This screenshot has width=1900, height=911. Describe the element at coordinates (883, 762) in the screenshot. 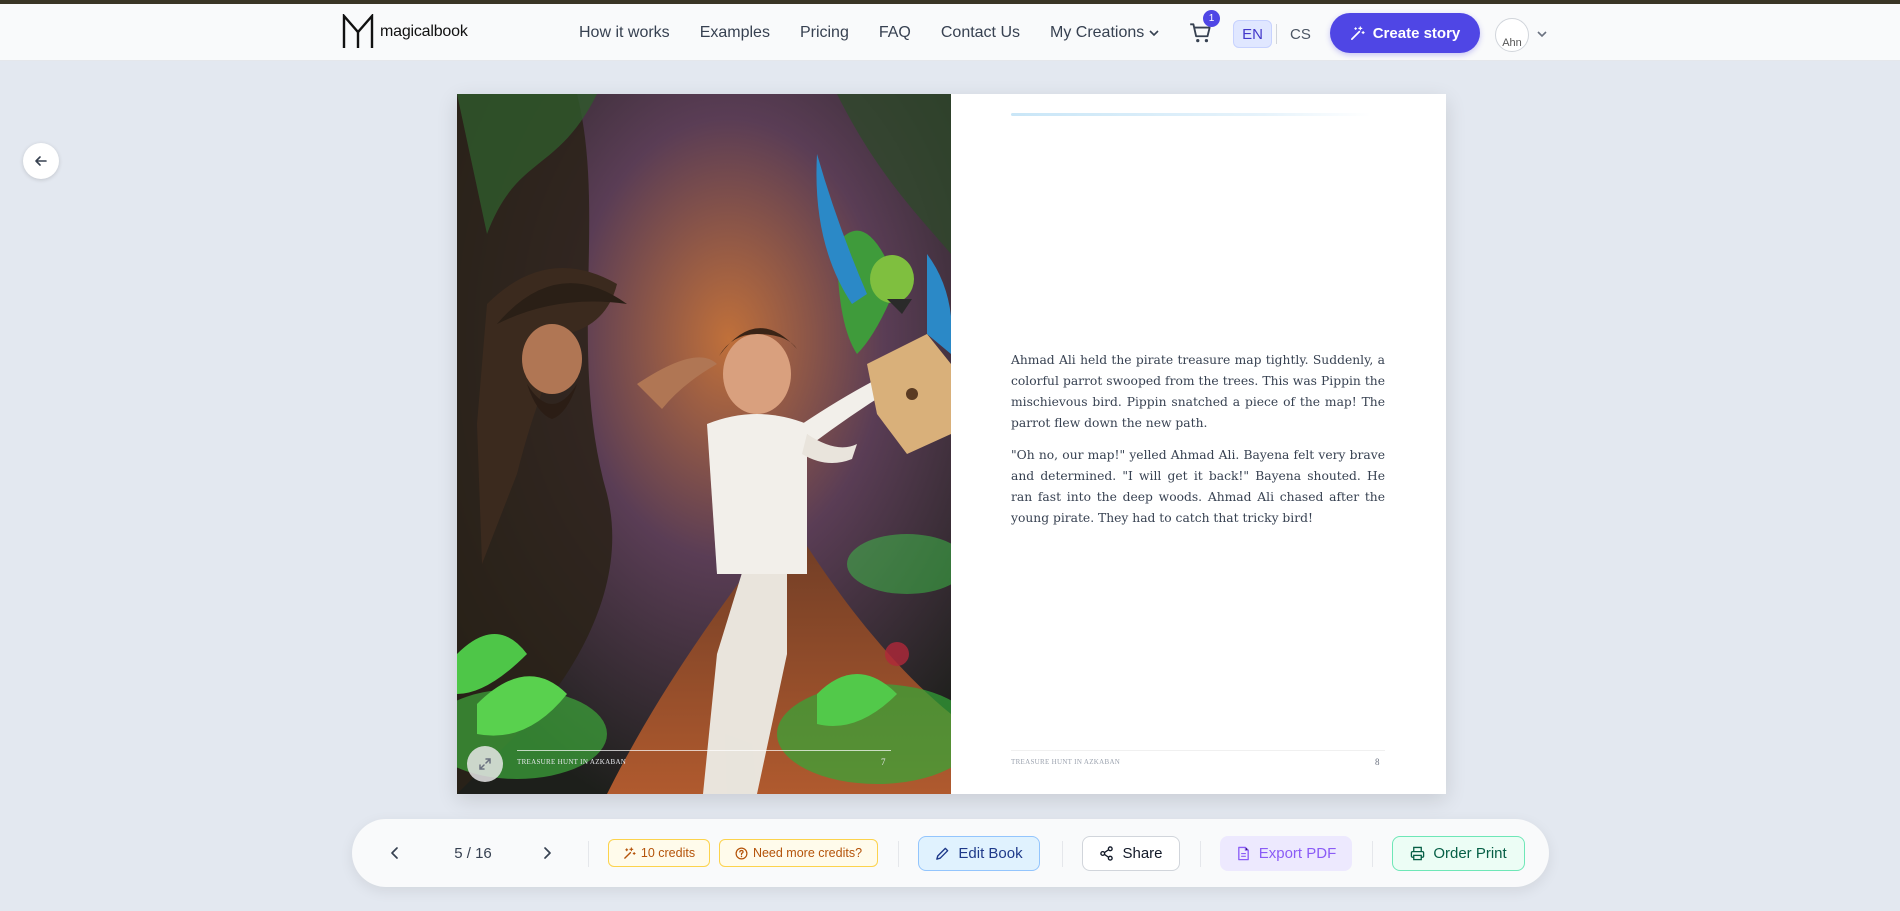

I see `page-number-left: 7` at that location.